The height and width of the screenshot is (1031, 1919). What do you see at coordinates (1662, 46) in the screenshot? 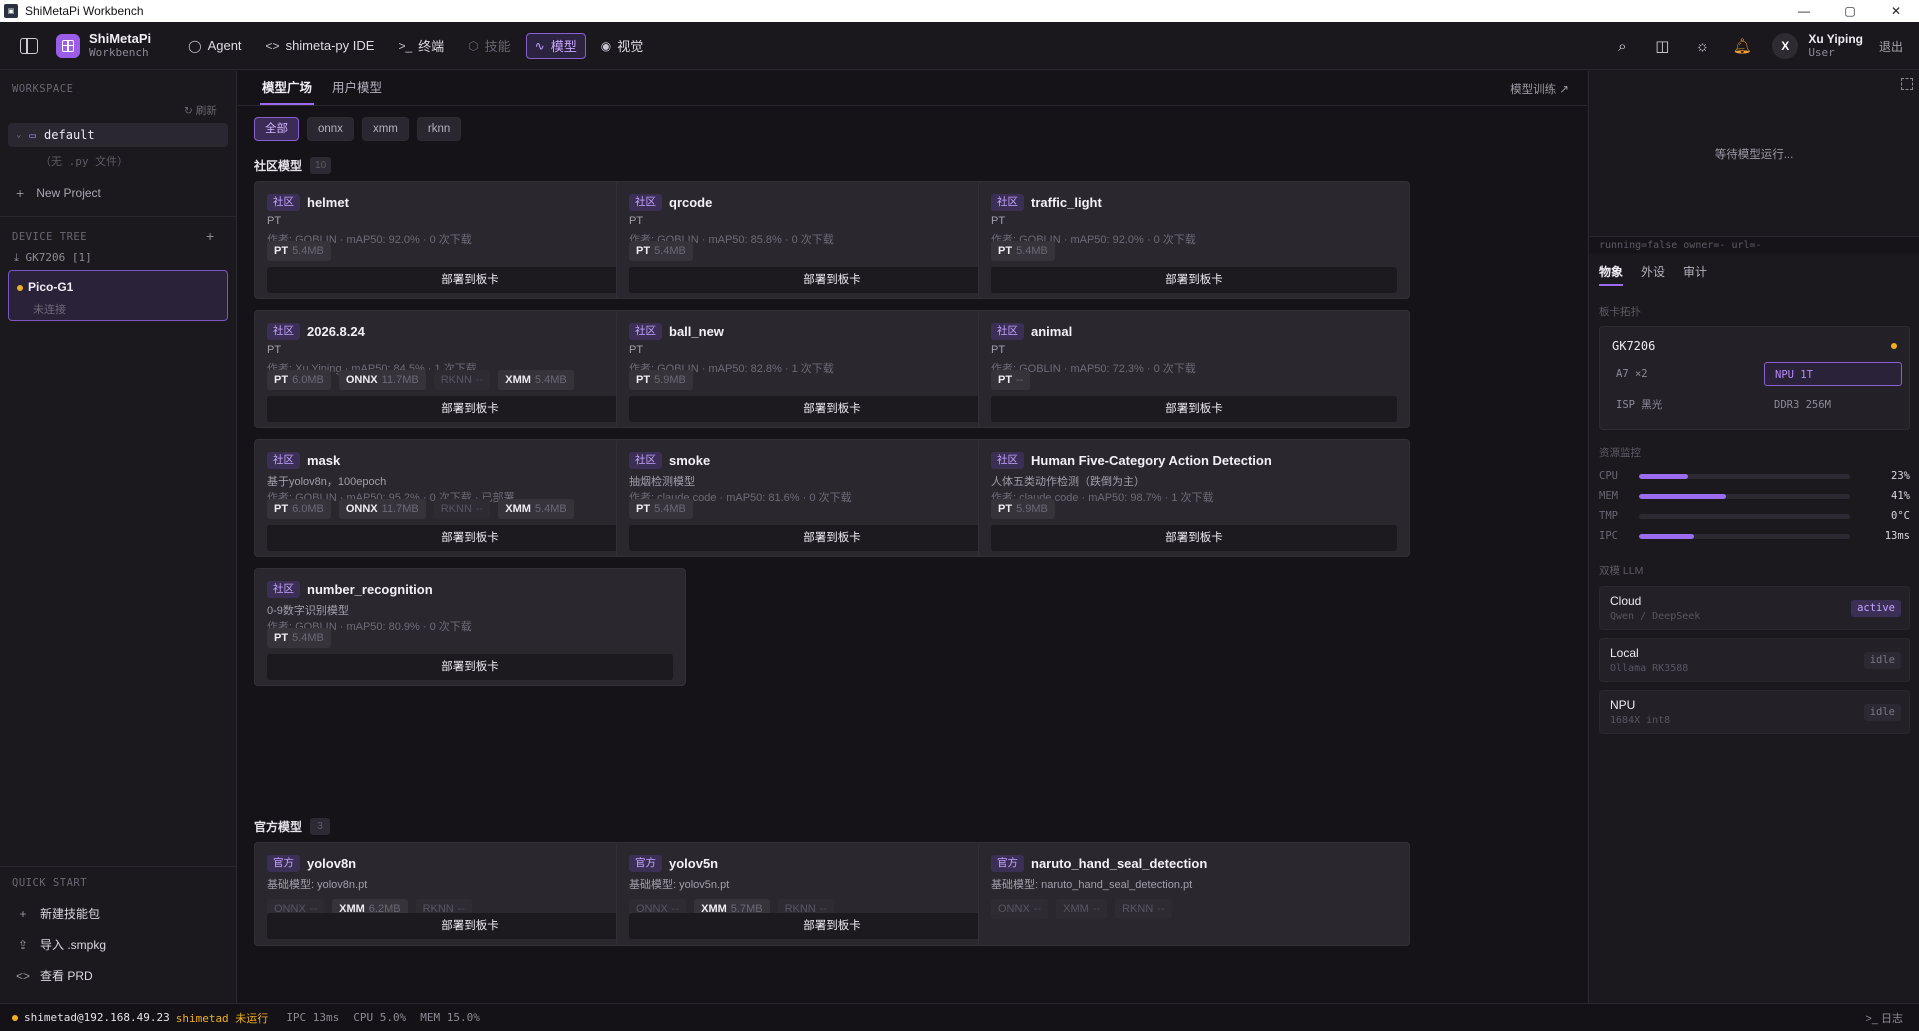
I see `panel-toggle-icon: ◫` at bounding box center [1662, 46].